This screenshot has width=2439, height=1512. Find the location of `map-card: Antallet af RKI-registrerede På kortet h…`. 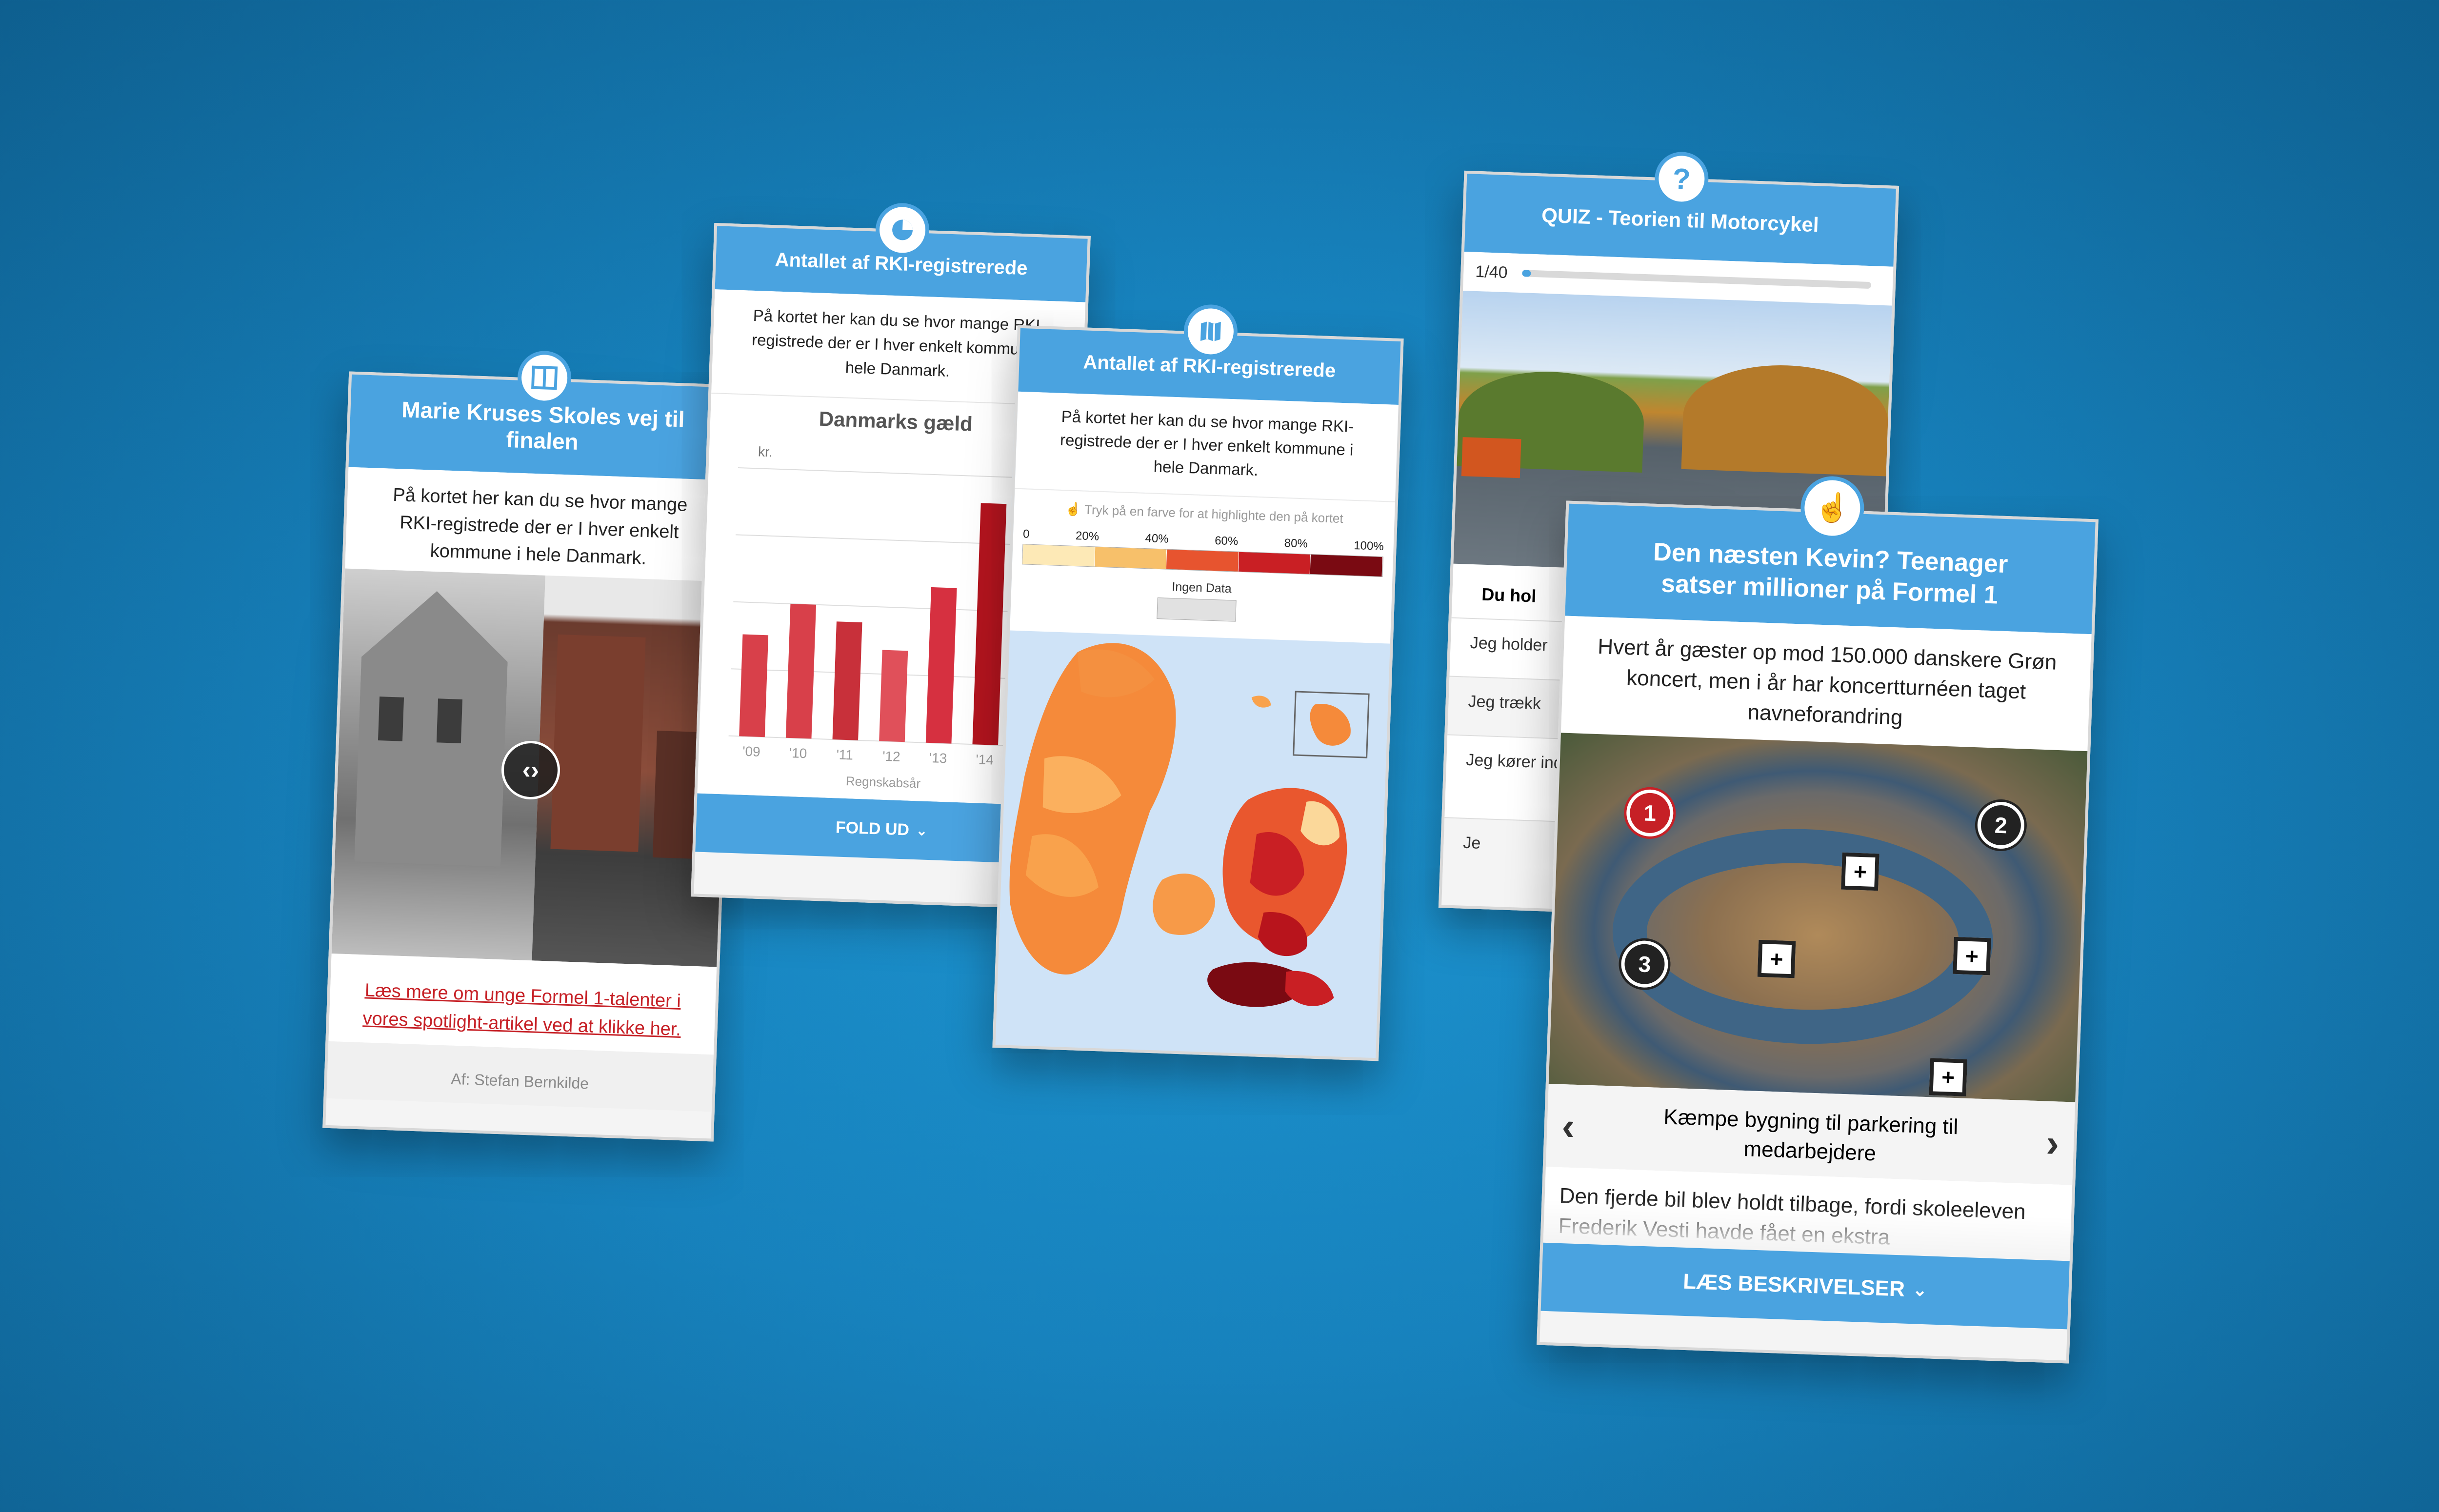

map-card: Antallet af RKI-registrerede På kortet h… is located at coordinates (1198, 682).